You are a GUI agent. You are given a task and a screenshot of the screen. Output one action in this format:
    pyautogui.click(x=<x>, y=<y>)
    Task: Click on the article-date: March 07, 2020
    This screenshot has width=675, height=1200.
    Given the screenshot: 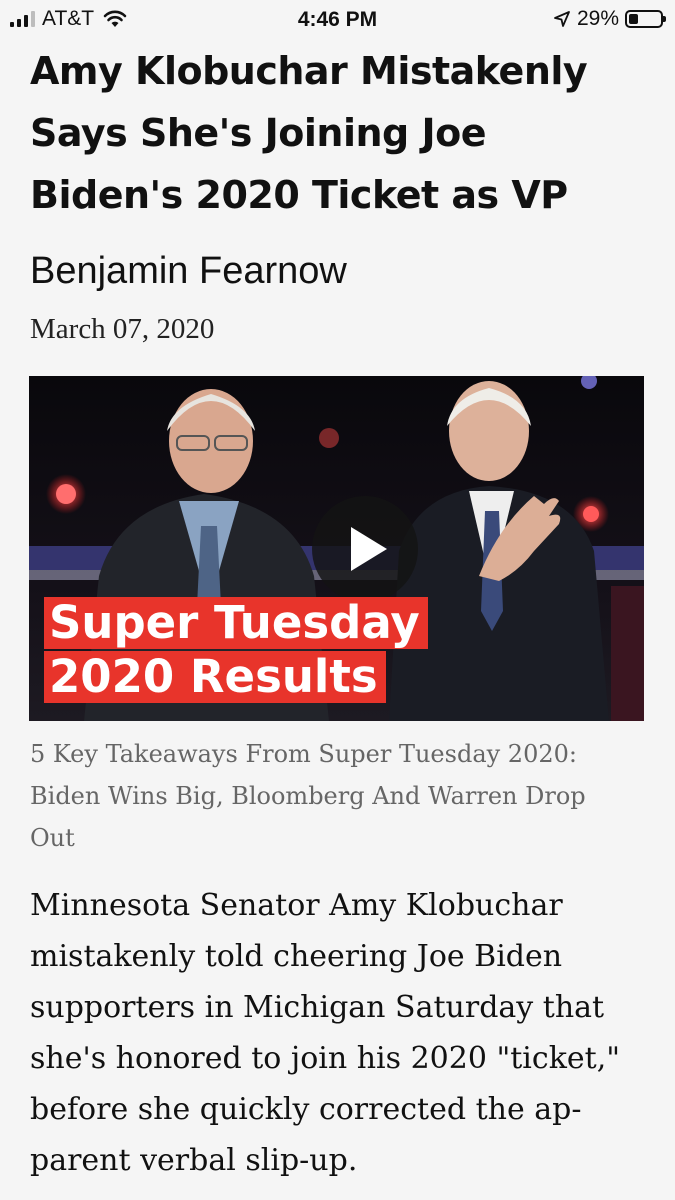 What is the action you would take?
    pyautogui.click(x=122, y=329)
    